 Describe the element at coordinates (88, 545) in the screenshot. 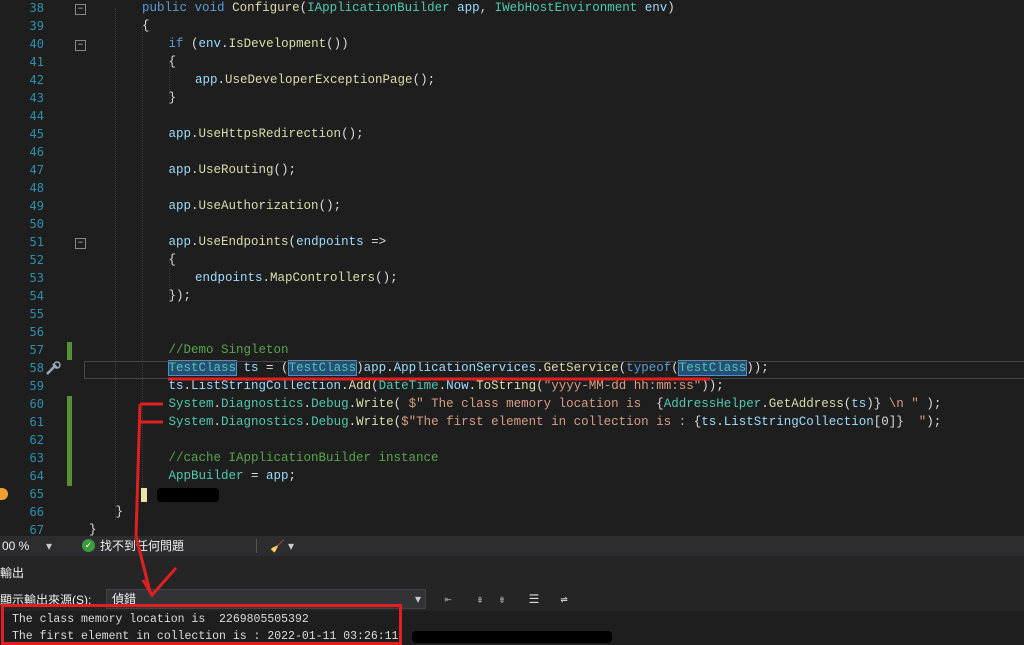

I see `check-circle-icon: ✓` at that location.